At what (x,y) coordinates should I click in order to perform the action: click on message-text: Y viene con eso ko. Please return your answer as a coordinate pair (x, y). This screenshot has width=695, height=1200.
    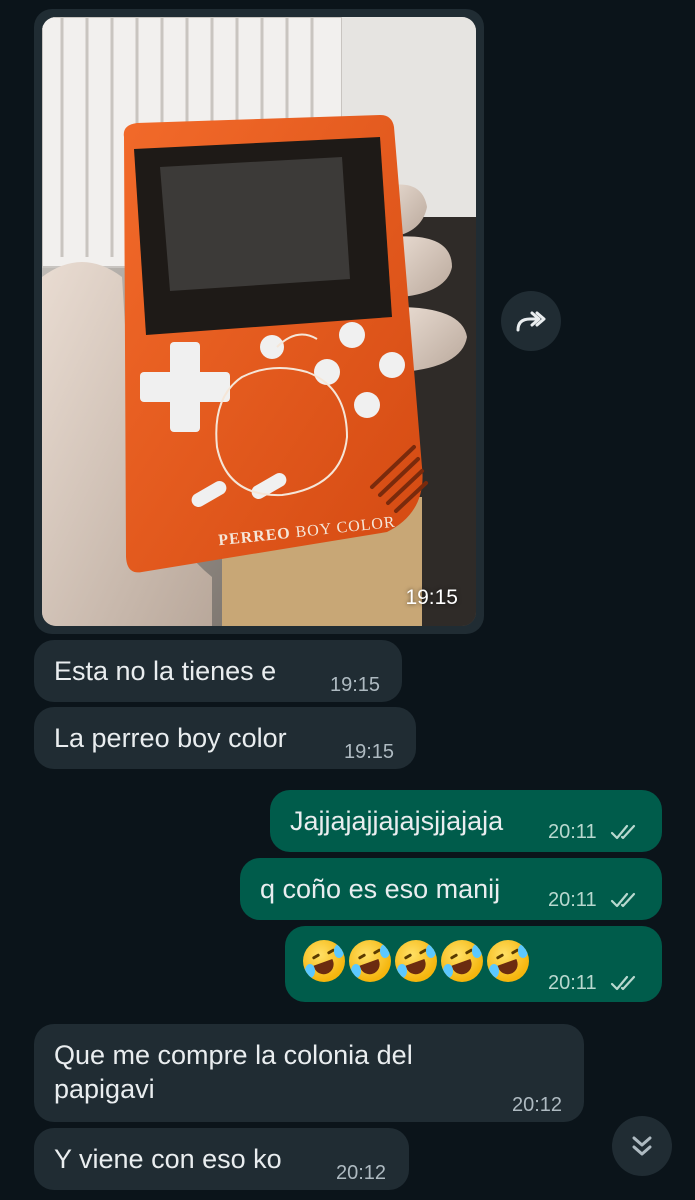
    Looking at the image, I should click on (168, 1159).